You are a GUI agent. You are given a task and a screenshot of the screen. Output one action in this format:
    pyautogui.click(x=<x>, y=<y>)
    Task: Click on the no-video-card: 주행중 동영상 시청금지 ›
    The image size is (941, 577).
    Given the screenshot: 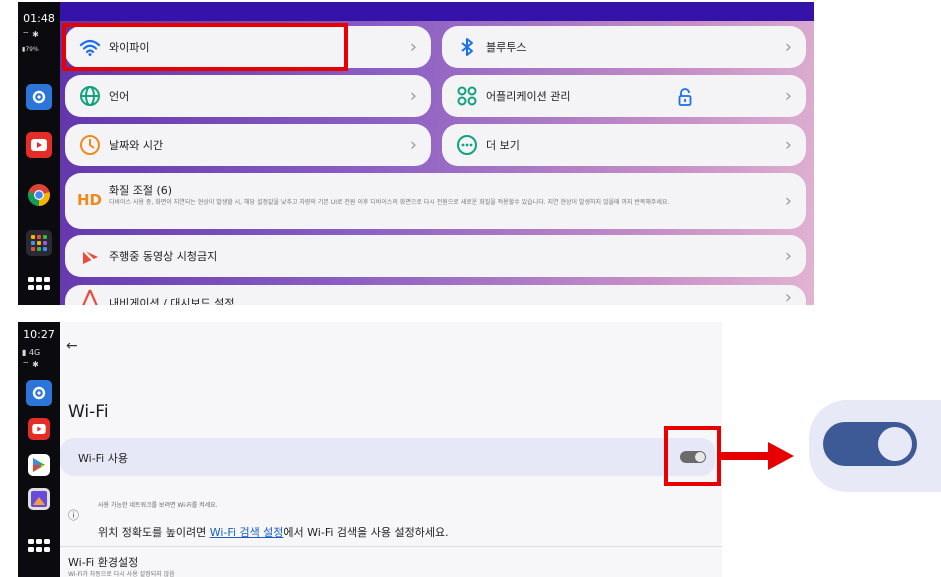 What is the action you would take?
    pyautogui.click(x=435, y=256)
    